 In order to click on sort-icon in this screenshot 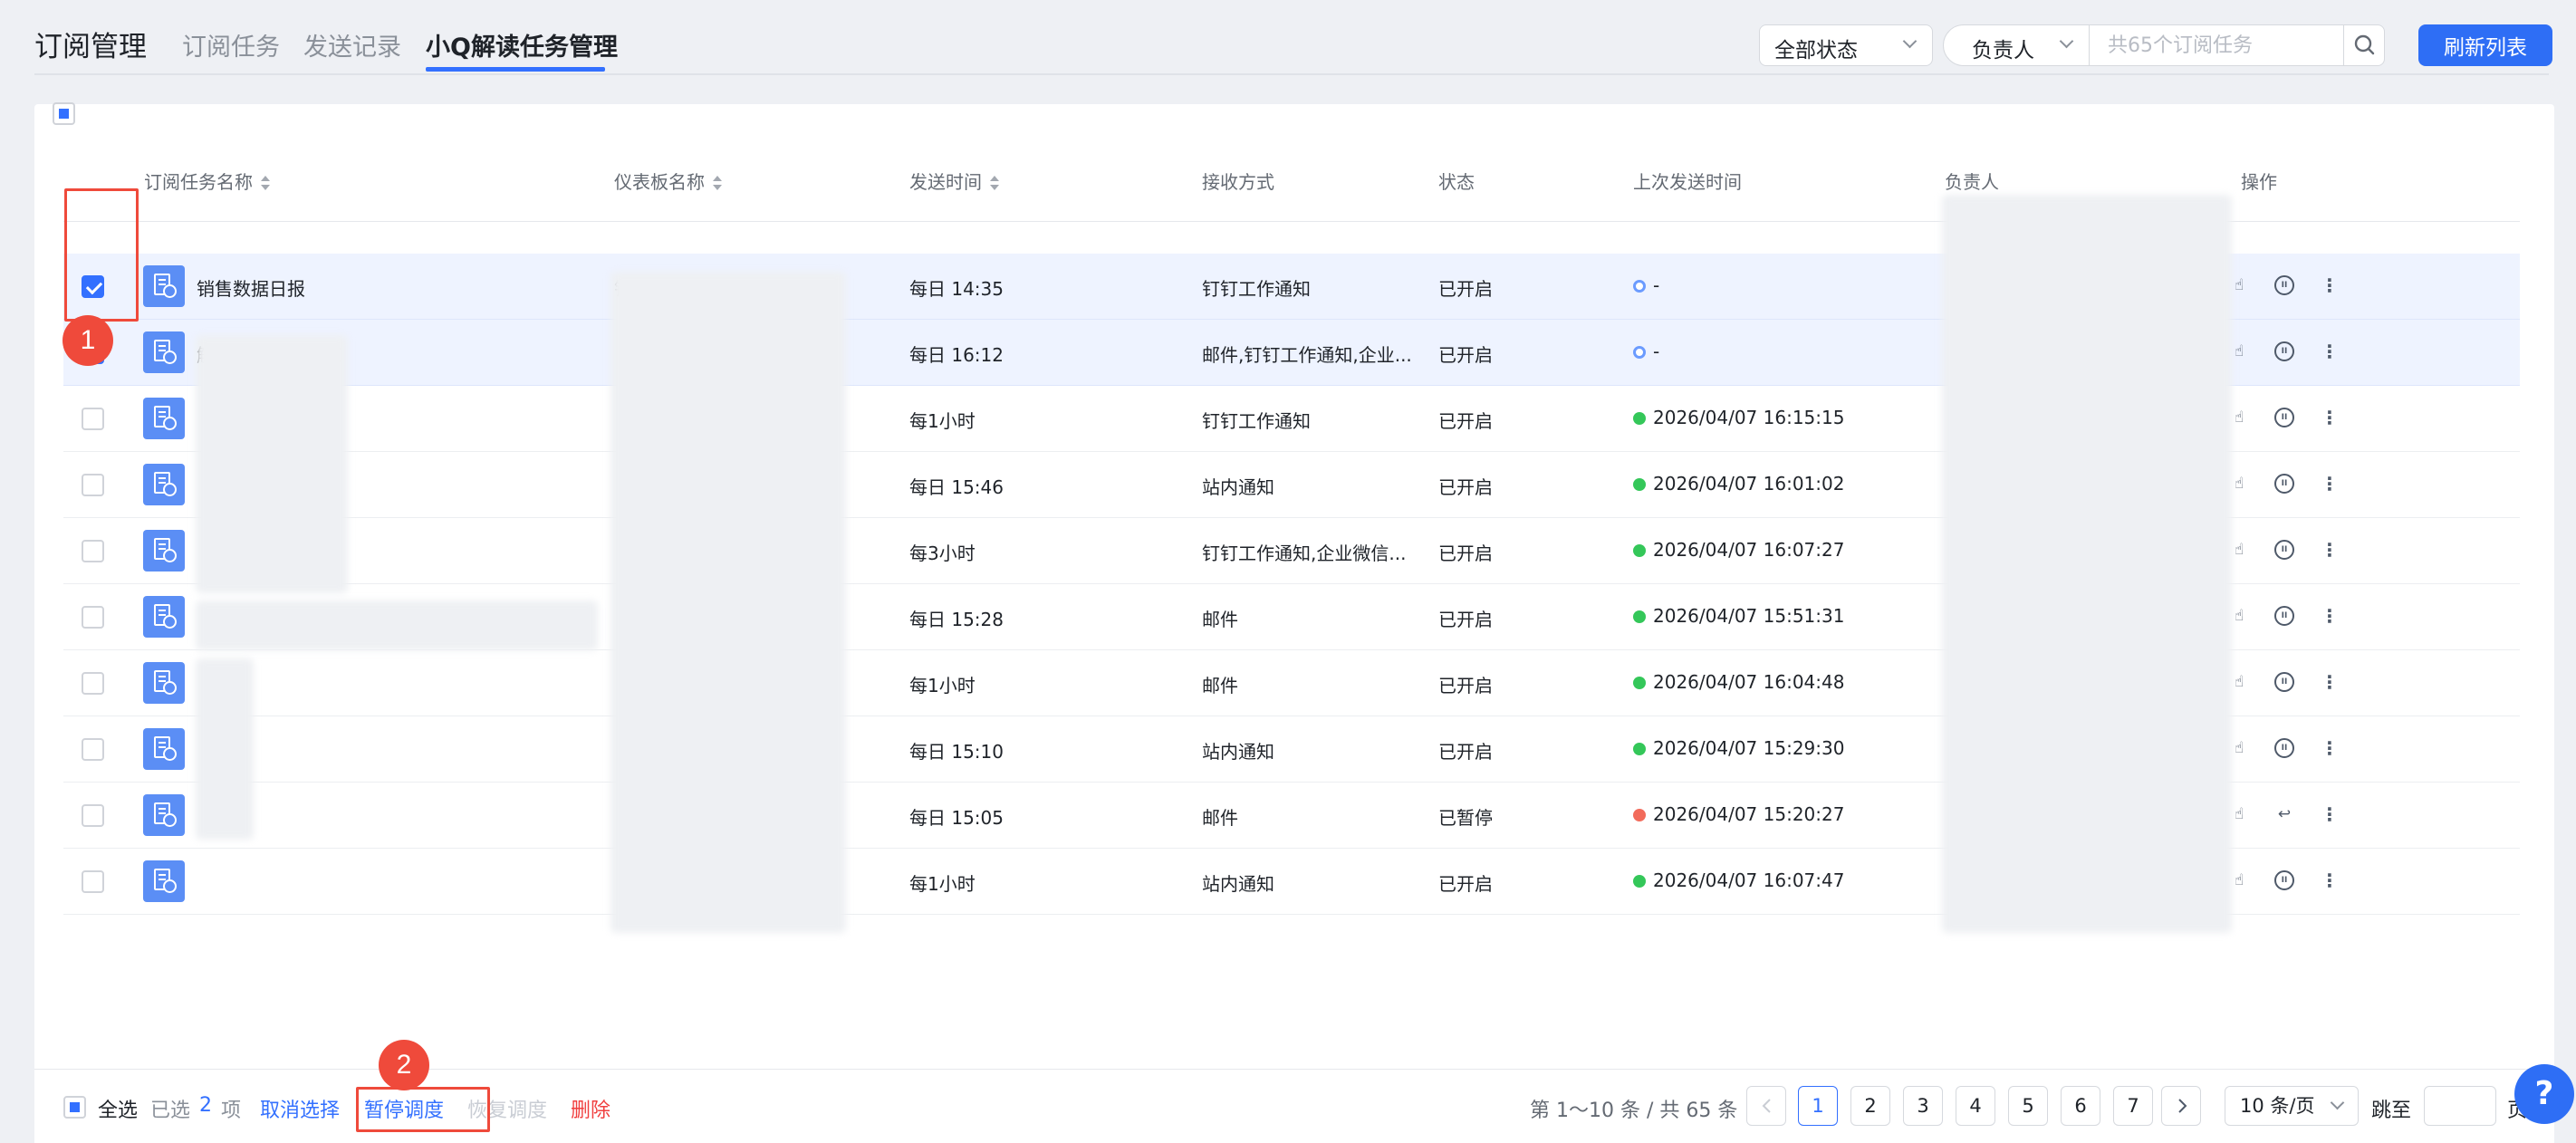, I will do `click(994, 184)`.